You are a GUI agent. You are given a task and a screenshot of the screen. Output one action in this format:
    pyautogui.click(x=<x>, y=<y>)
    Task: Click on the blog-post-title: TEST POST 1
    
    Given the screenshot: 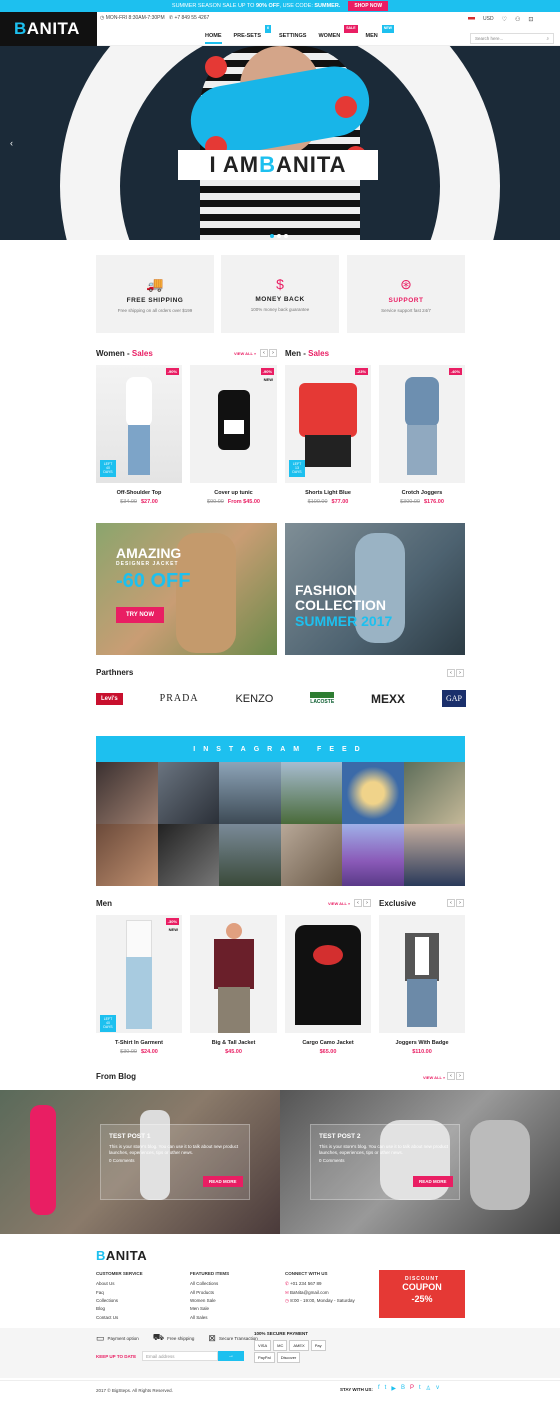 What is the action you would take?
    pyautogui.click(x=175, y=1136)
    